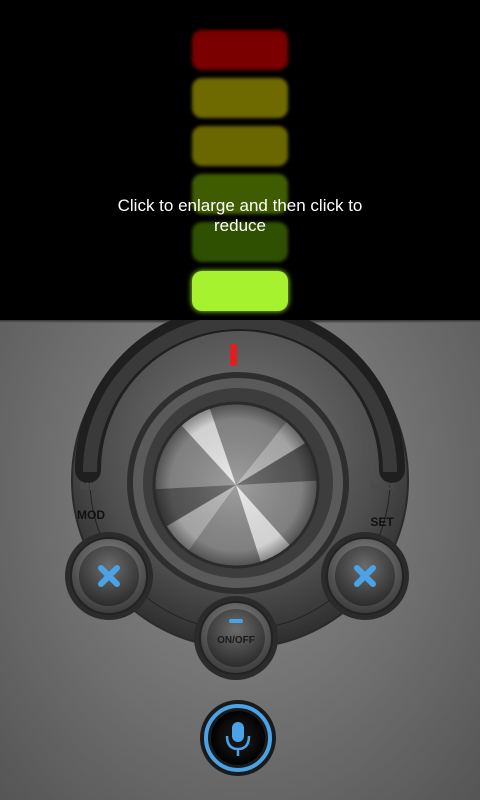  What do you see at coordinates (91, 515) in the screenshot?
I see `mod-label: MOD` at bounding box center [91, 515].